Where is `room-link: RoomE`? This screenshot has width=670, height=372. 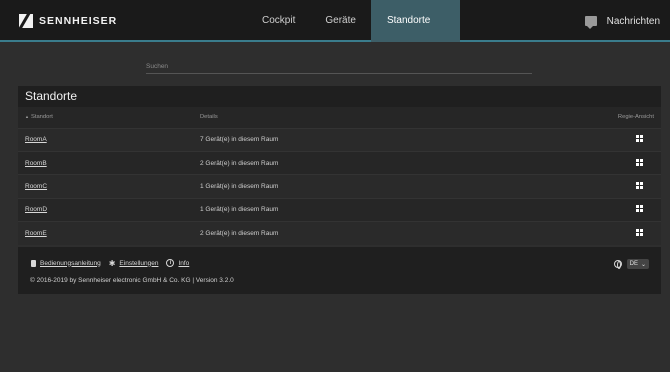 room-link: RoomE is located at coordinates (36, 233).